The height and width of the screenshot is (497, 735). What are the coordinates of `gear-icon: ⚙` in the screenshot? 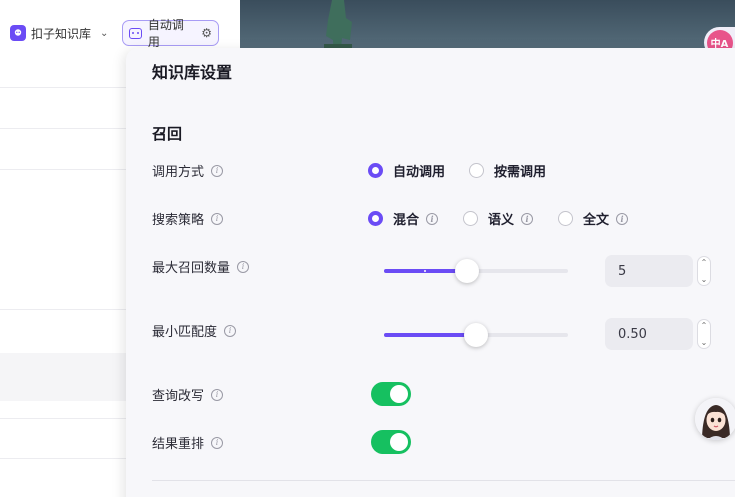 It's located at (206, 33).